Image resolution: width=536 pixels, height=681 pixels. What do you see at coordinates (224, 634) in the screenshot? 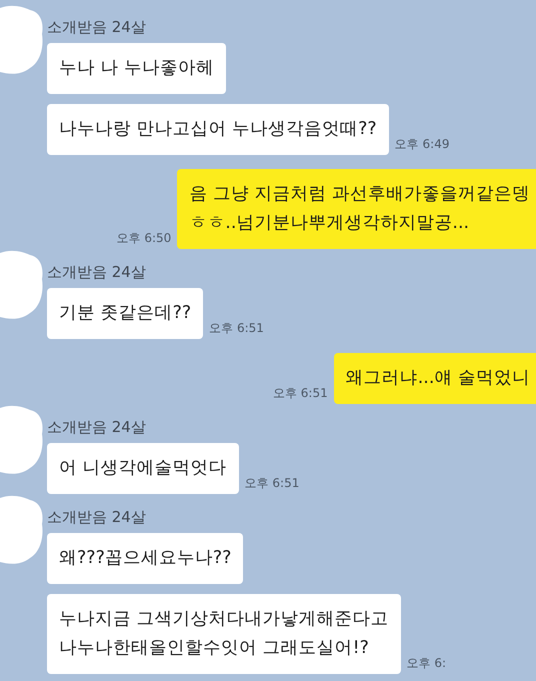
I see `message-bubble: 누나지금 그색기상처다내가낳게해준다고 나누나한태올인할수잇어 그래도실어!?` at bounding box center [224, 634].